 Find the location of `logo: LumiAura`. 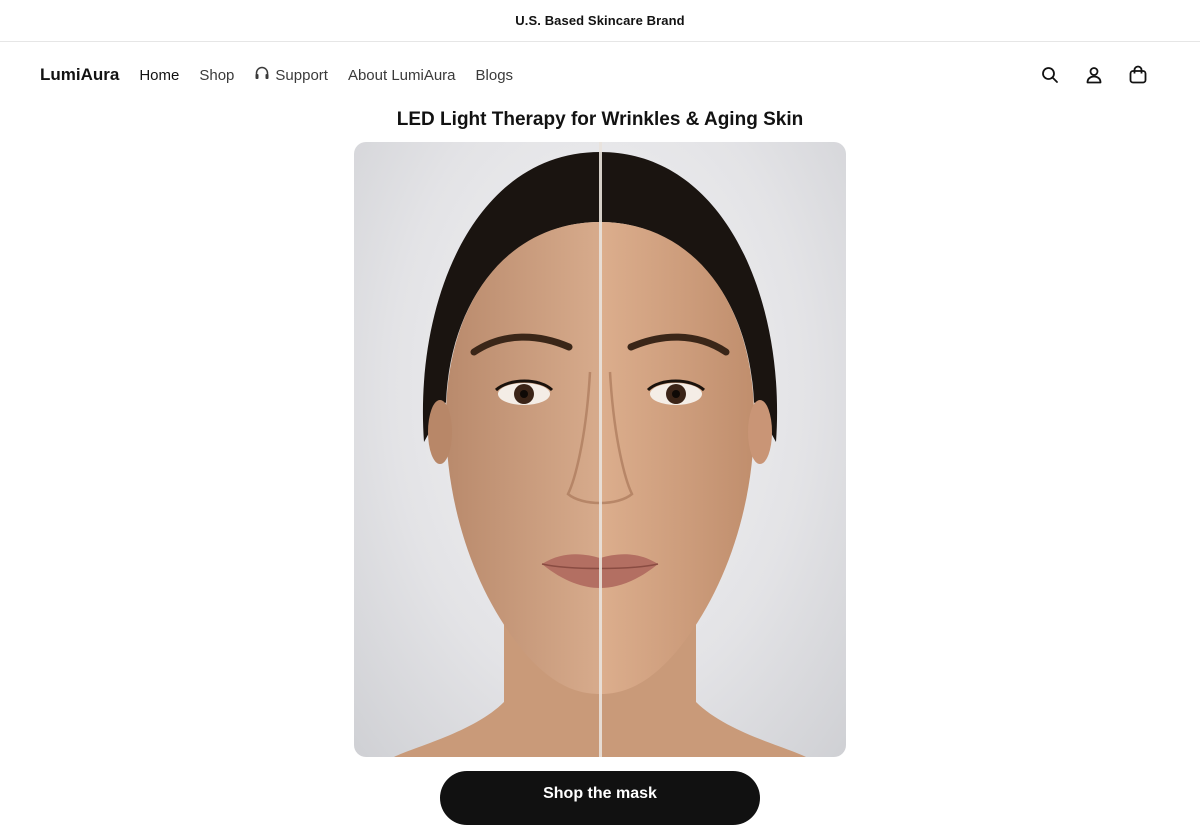

logo: LumiAura is located at coordinates (79, 75).